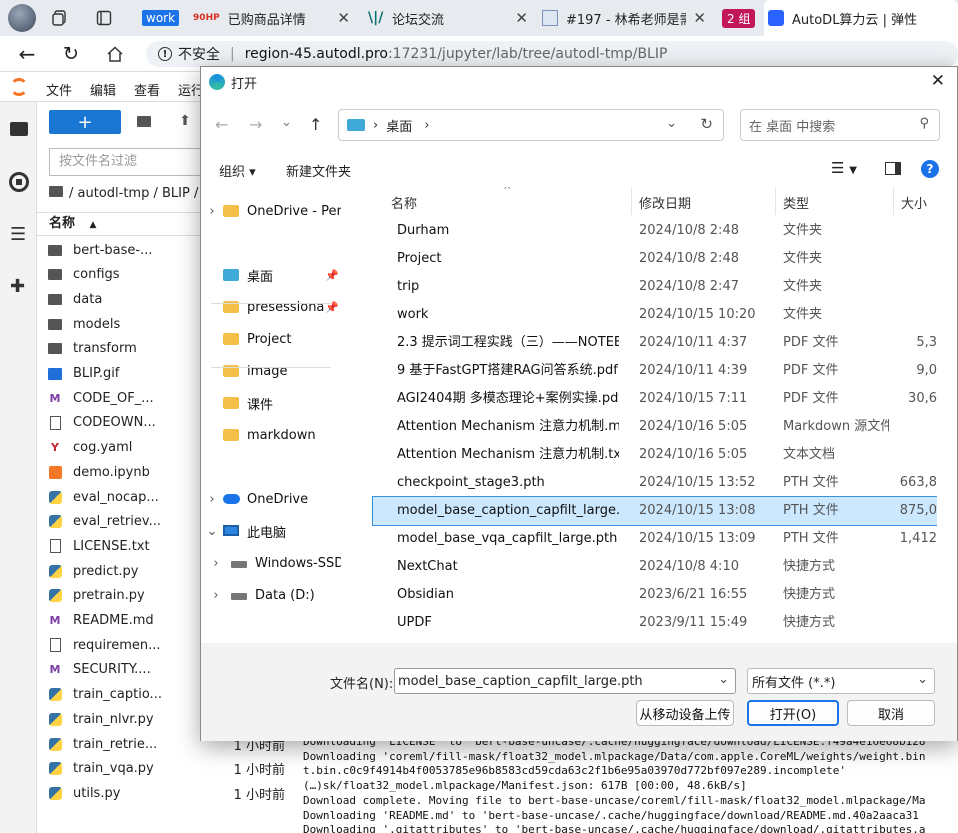 This screenshot has width=958, height=833. I want to click on extensions-icon: ✚, so click(17, 287).